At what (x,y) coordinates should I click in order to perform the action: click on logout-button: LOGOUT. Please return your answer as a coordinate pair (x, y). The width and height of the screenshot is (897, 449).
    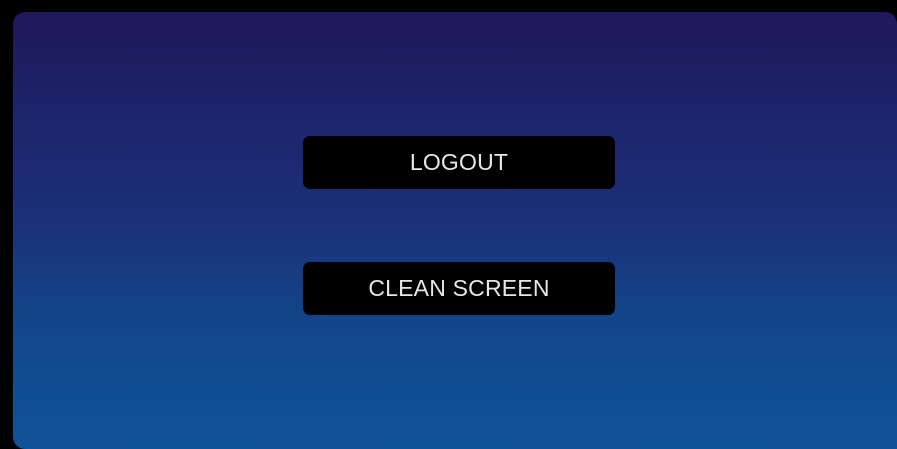
    Looking at the image, I should click on (459, 162).